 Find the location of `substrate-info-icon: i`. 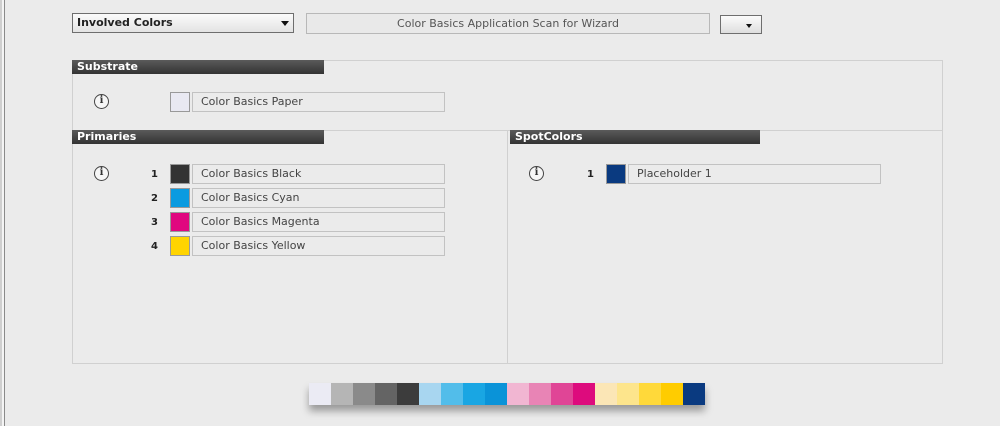

substrate-info-icon: i is located at coordinates (101, 101).